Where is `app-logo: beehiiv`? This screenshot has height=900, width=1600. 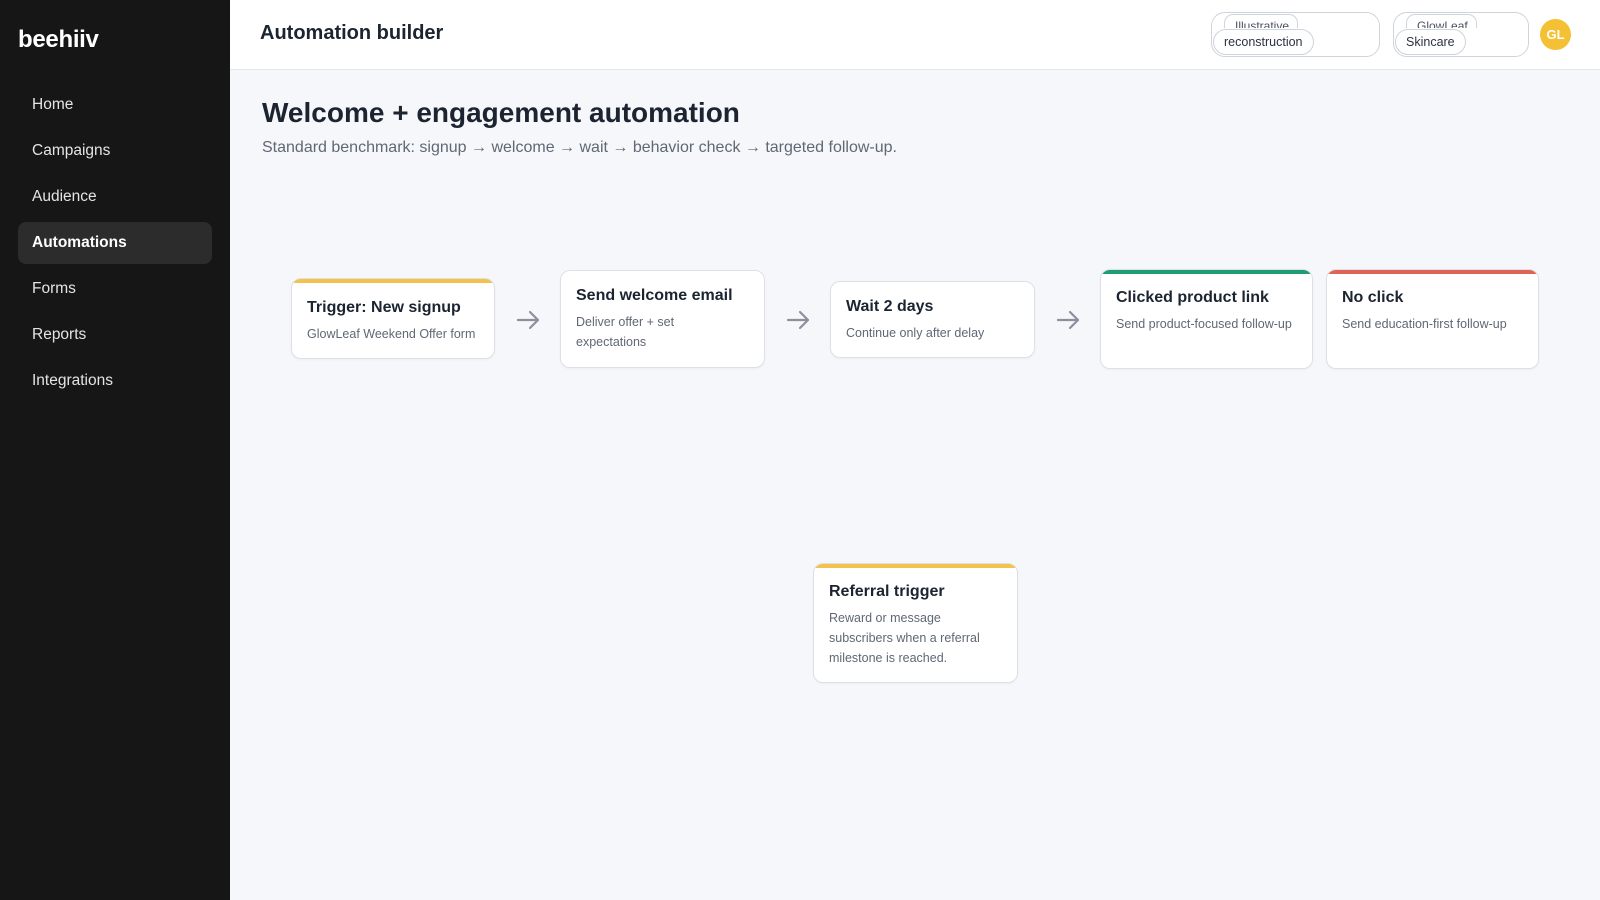 app-logo: beehiiv is located at coordinates (58, 40).